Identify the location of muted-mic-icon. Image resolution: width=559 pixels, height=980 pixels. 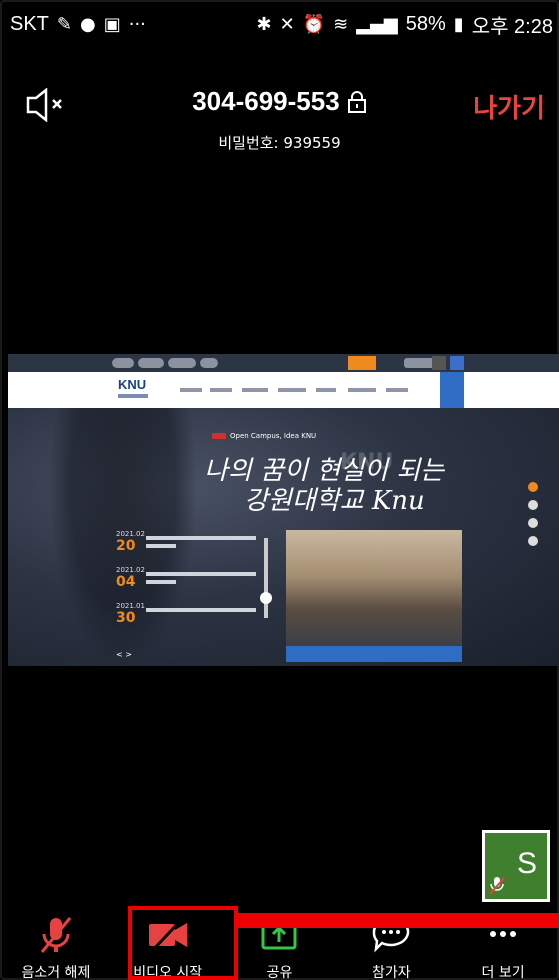
(56, 935).